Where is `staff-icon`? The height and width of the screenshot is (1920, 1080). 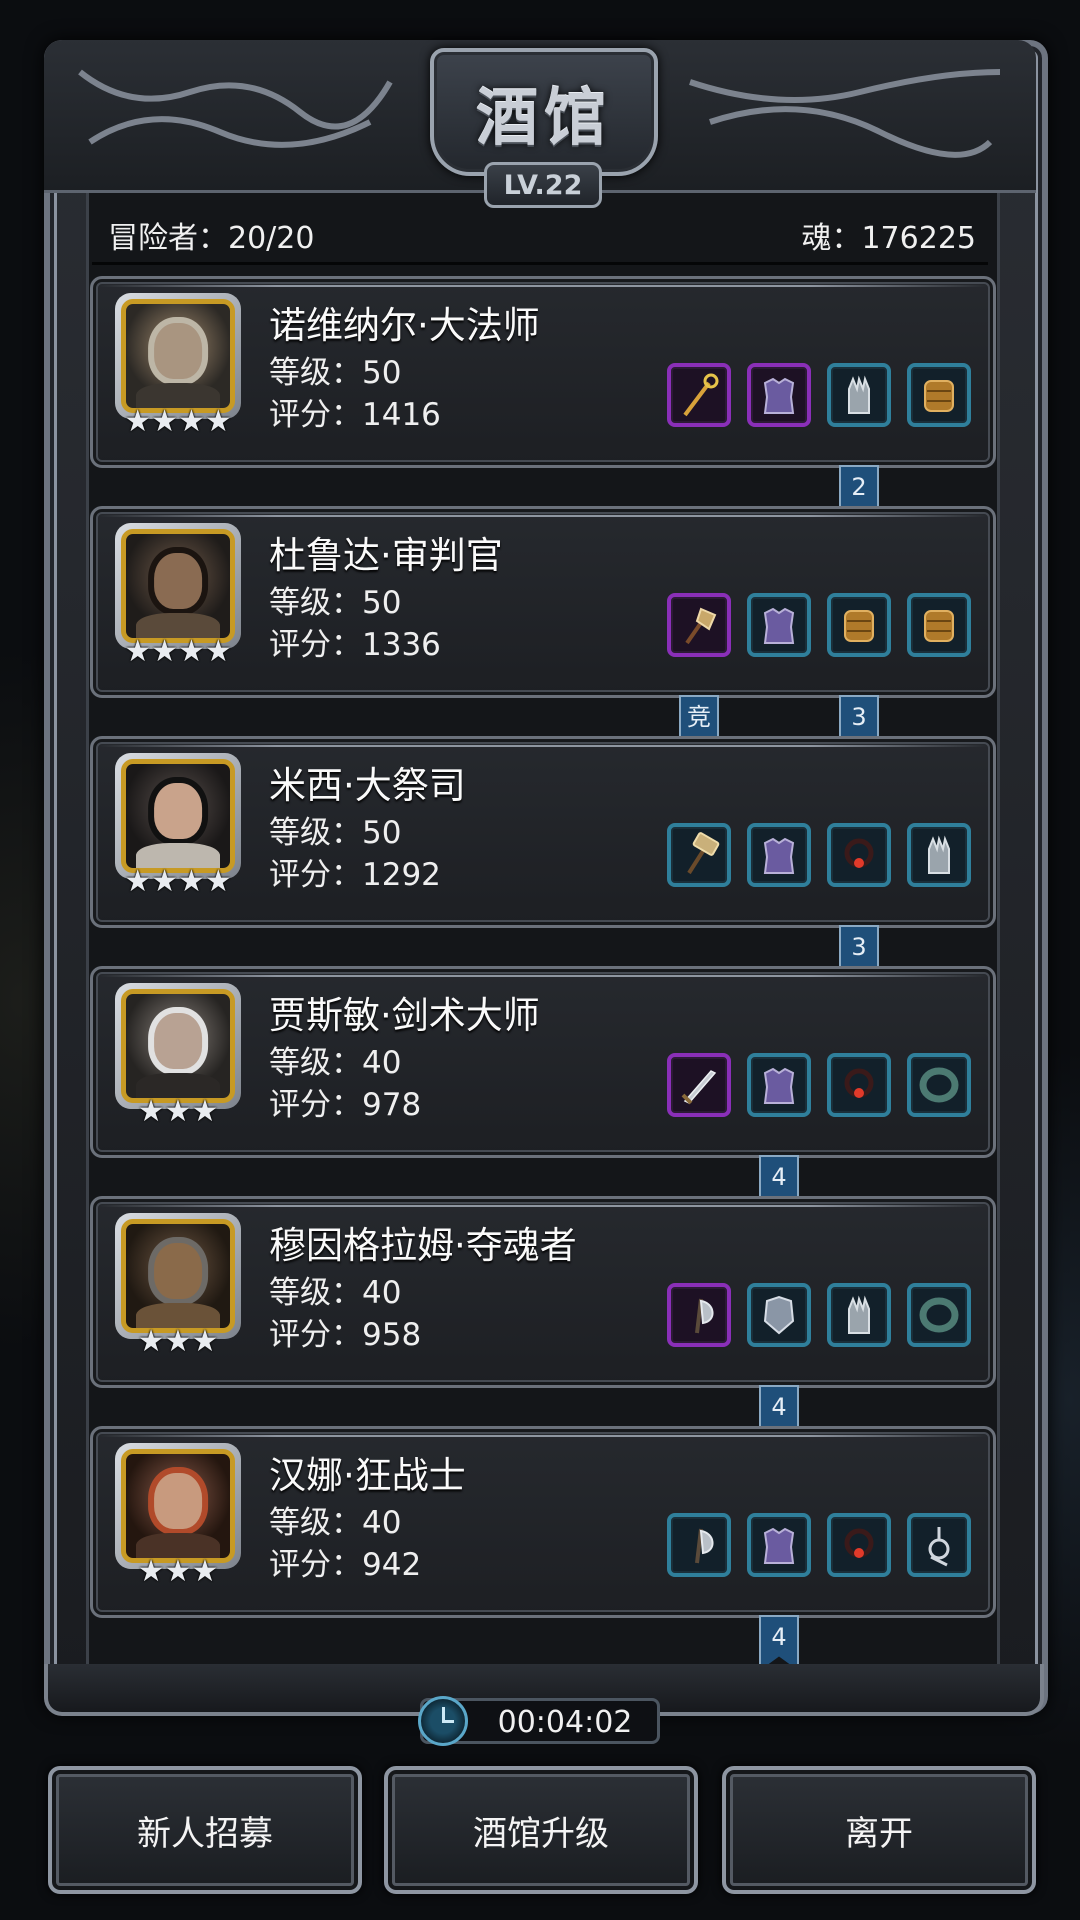
staff-icon is located at coordinates (701, 395).